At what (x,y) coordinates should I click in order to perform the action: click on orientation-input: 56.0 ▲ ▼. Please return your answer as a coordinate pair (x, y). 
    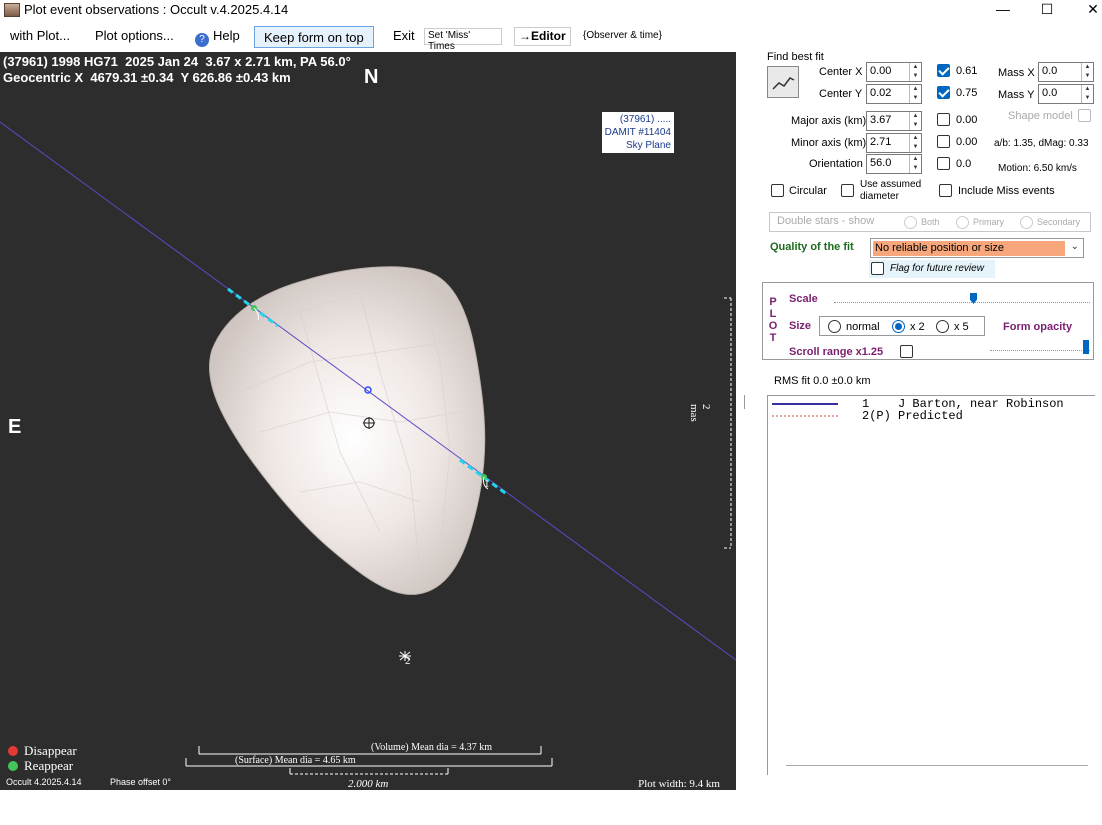
    Looking at the image, I should click on (894, 164).